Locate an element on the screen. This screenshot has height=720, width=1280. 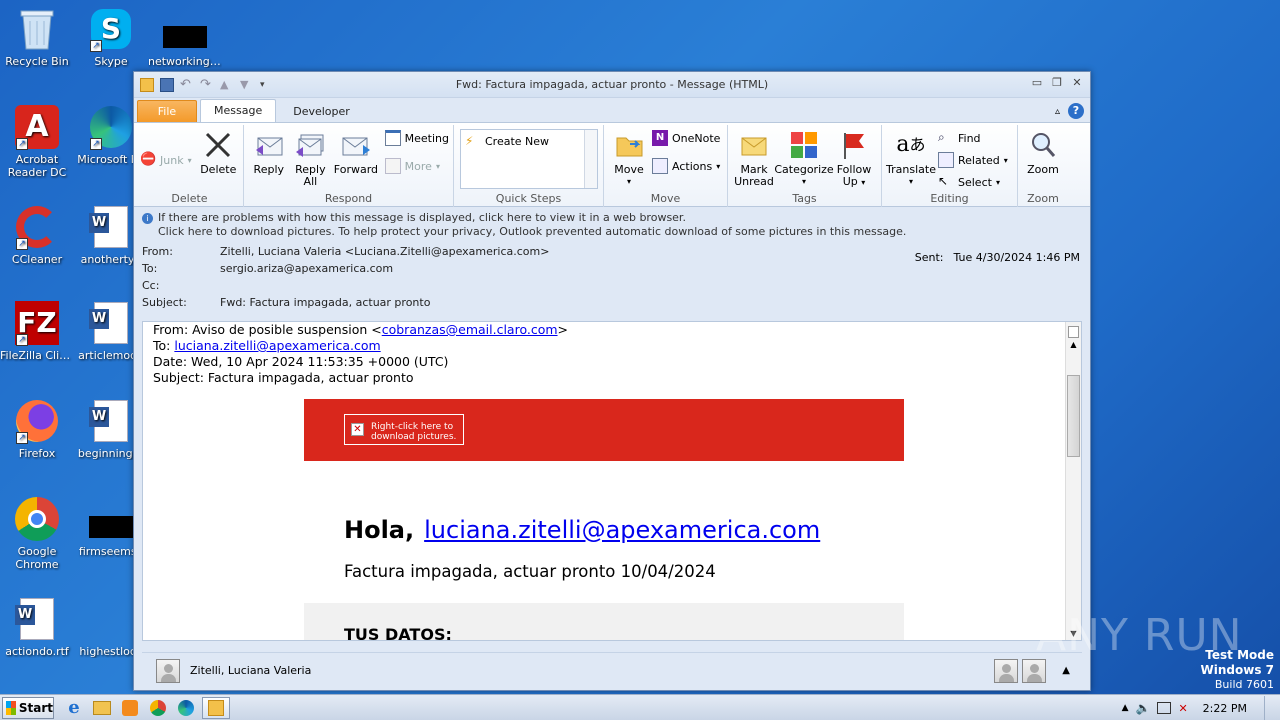
desktop-icon-label: CCleaner is located at coordinates (37, 259).